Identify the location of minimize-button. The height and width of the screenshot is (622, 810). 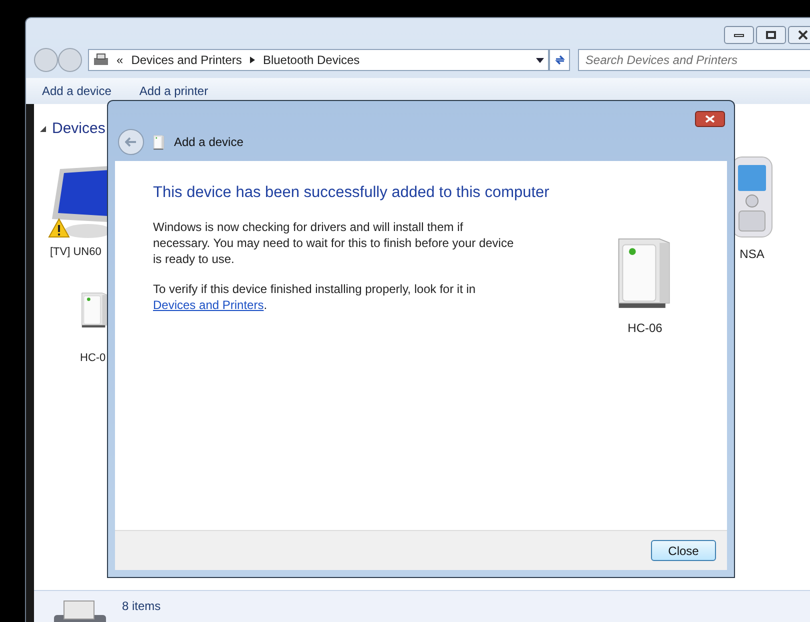
(739, 35).